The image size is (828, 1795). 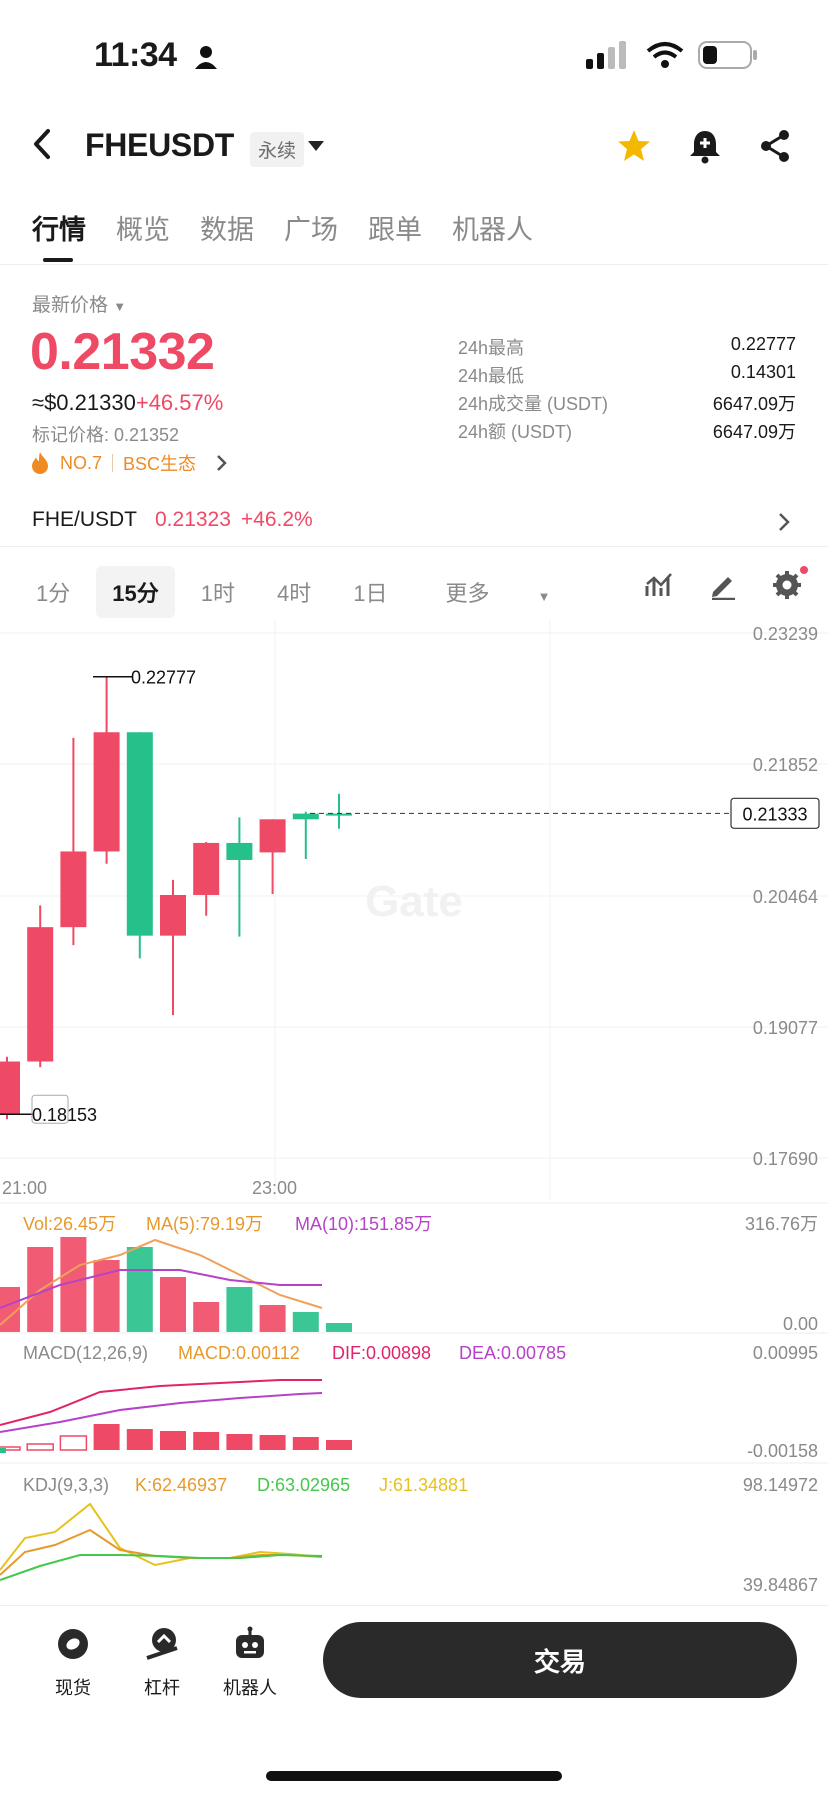 What do you see at coordinates (763, 344) in the screenshot?
I see `stat-value: 0.22777` at bounding box center [763, 344].